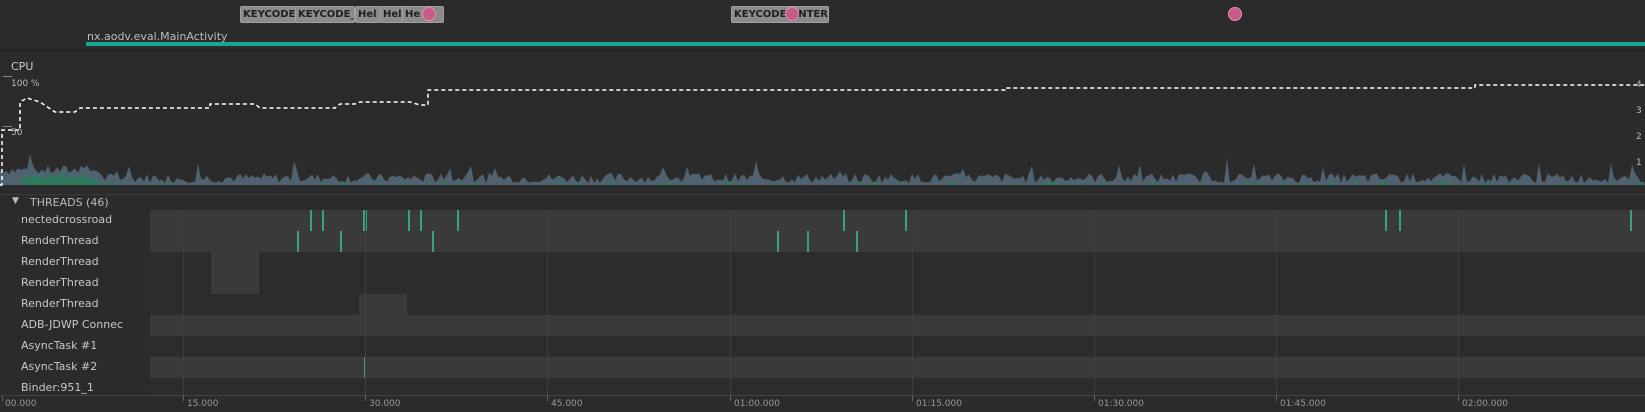  Describe the element at coordinates (57, 387) in the screenshot. I see `thread-name: Binder:951_1` at that location.